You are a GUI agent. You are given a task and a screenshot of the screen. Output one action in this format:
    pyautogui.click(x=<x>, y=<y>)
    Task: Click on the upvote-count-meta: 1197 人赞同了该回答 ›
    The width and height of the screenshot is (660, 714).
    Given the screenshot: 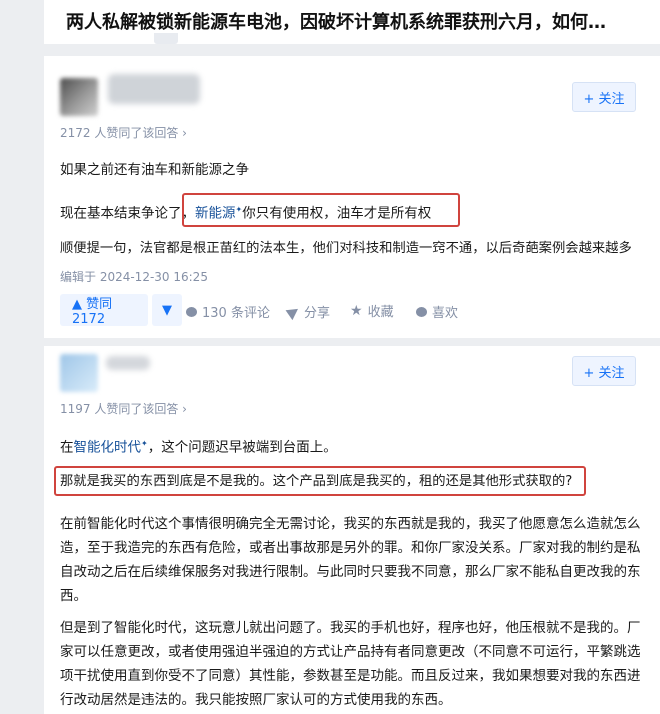 What is the action you would take?
    pyautogui.click(x=123, y=408)
    